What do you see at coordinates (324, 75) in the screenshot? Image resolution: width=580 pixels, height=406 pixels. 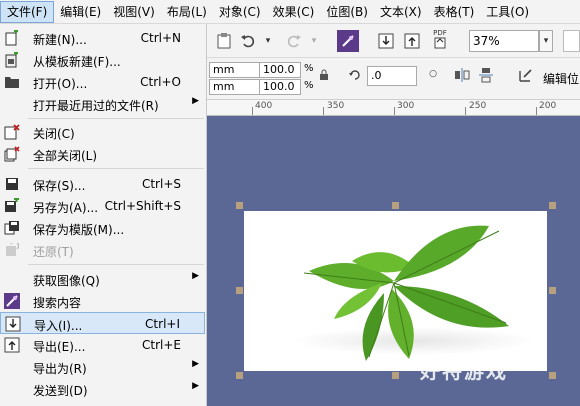 I see `lock-ratio-icon` at bounding box center [324, 75].